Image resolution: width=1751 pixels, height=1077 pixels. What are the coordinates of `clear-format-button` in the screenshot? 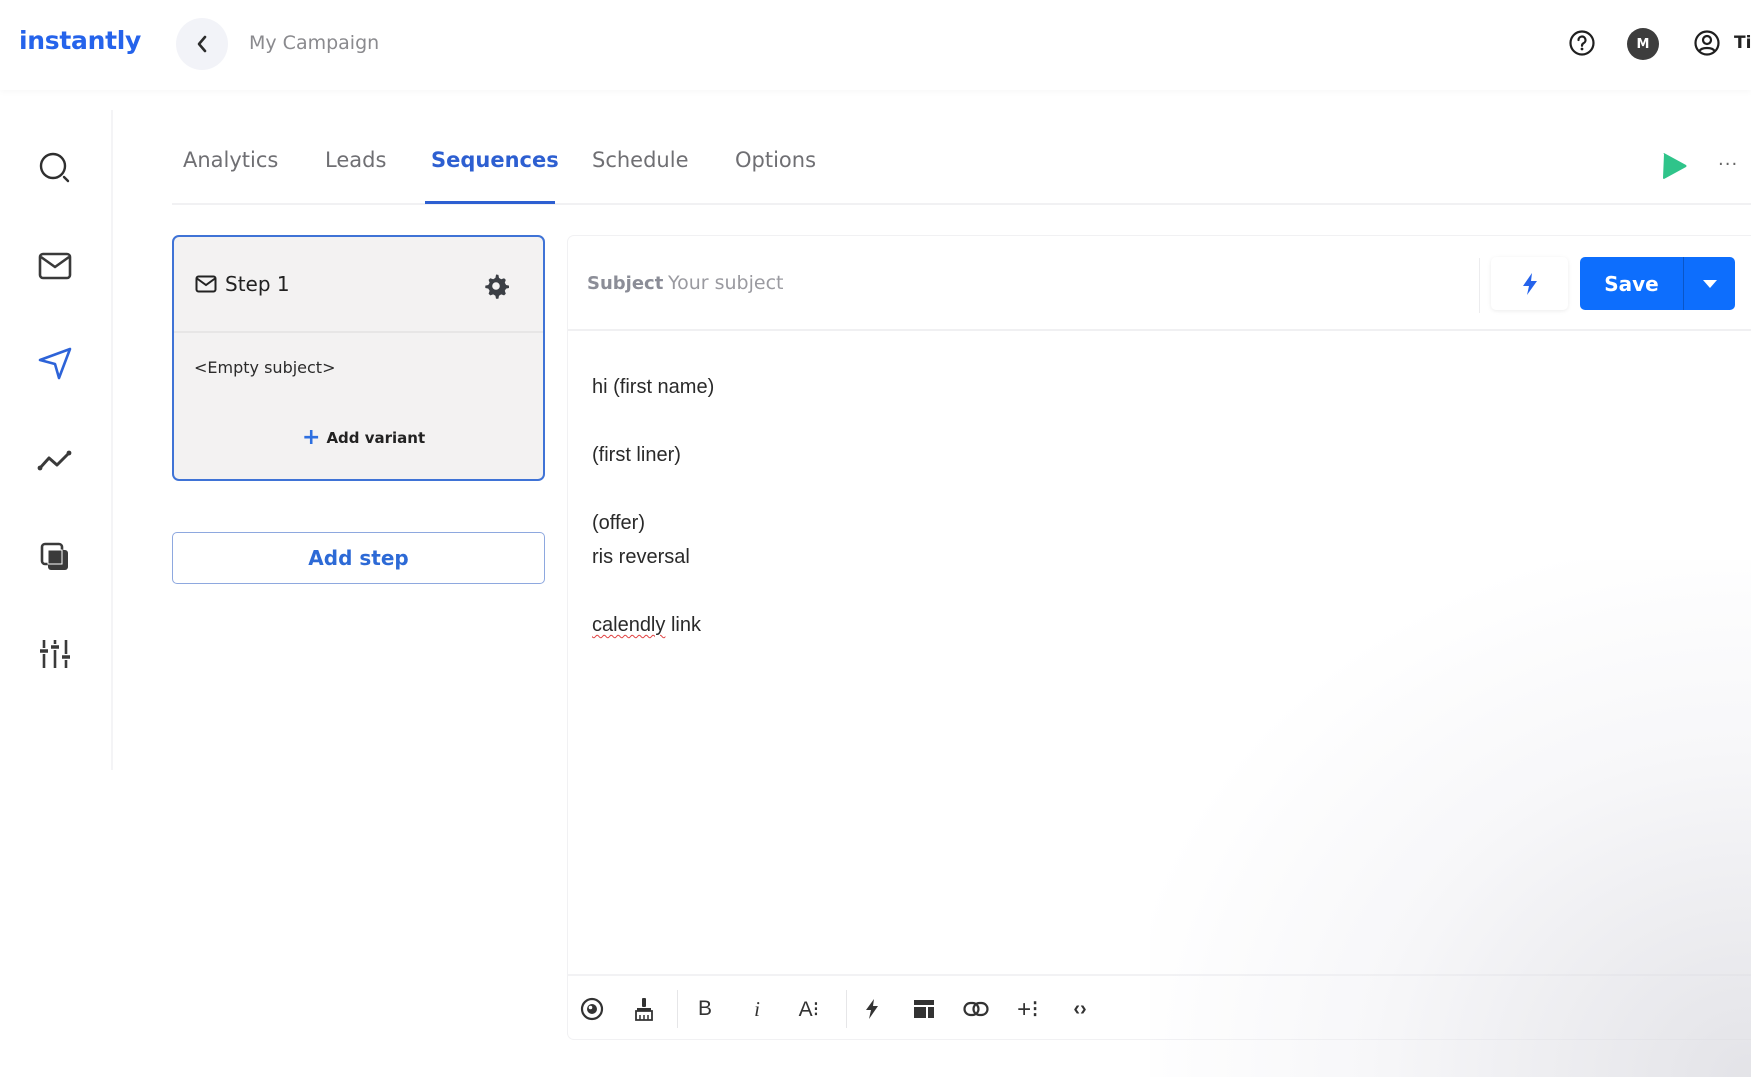 It's located at (644, 1009).